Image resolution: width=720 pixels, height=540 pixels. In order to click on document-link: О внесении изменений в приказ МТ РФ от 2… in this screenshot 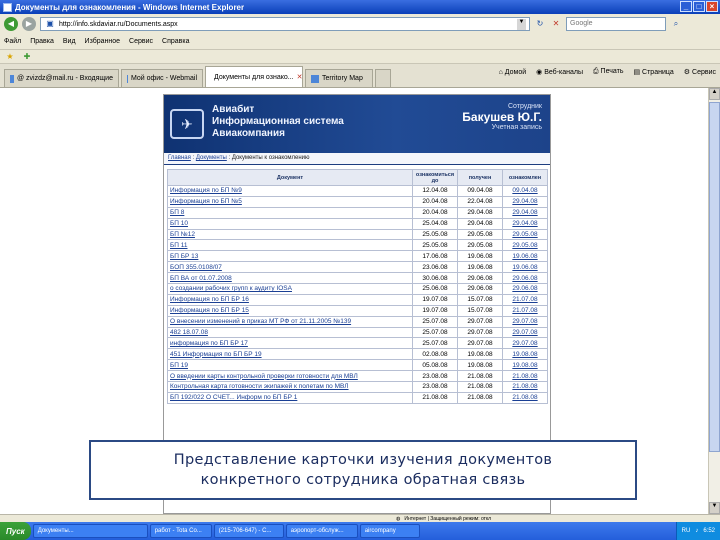, I will do `click(290, 321)`.